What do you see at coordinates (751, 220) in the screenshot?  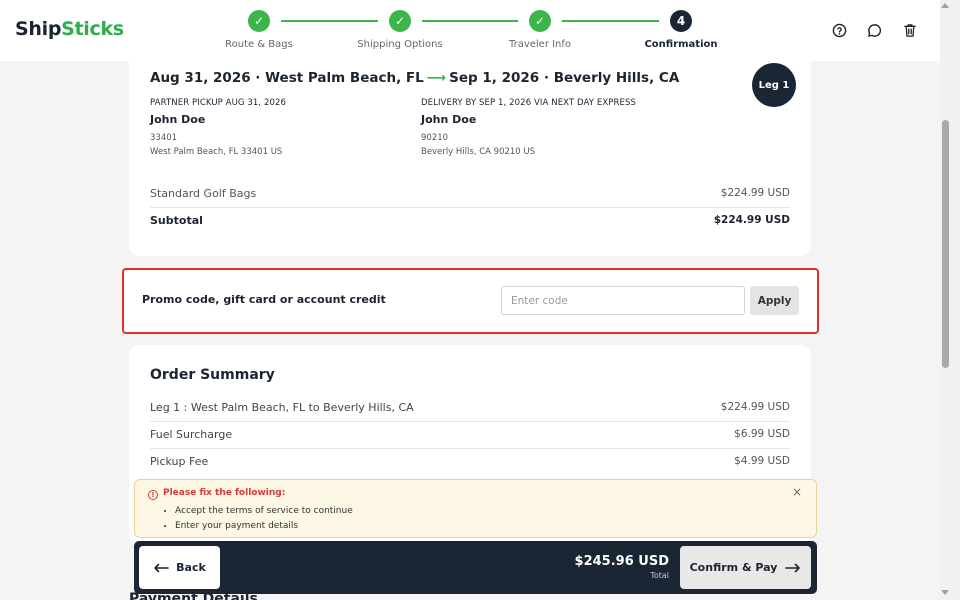 I see `subtotal-price: $224.99 USD` at bounding box center [751, 220].